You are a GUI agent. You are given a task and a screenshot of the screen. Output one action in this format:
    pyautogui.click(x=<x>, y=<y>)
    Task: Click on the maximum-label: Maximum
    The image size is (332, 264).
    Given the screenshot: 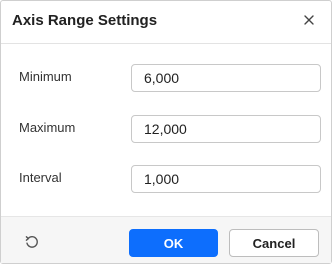 What is the action you would take?
    pyautogui.click(x=47, y=127)
    